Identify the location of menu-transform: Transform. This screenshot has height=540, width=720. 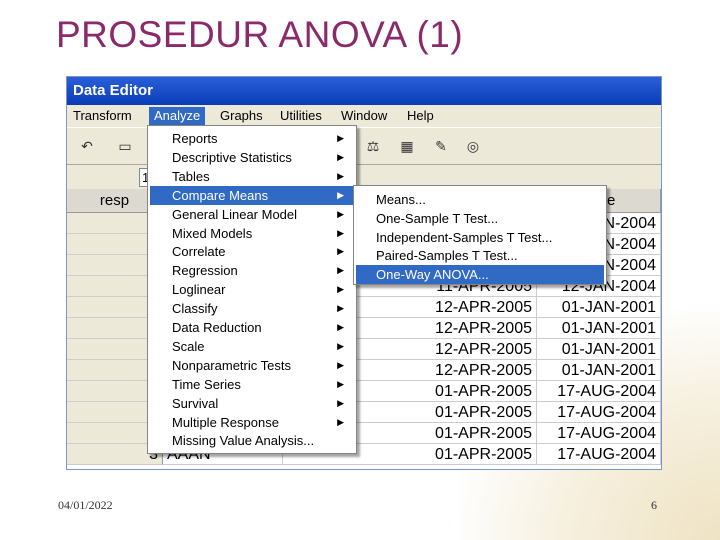
(102, 116).